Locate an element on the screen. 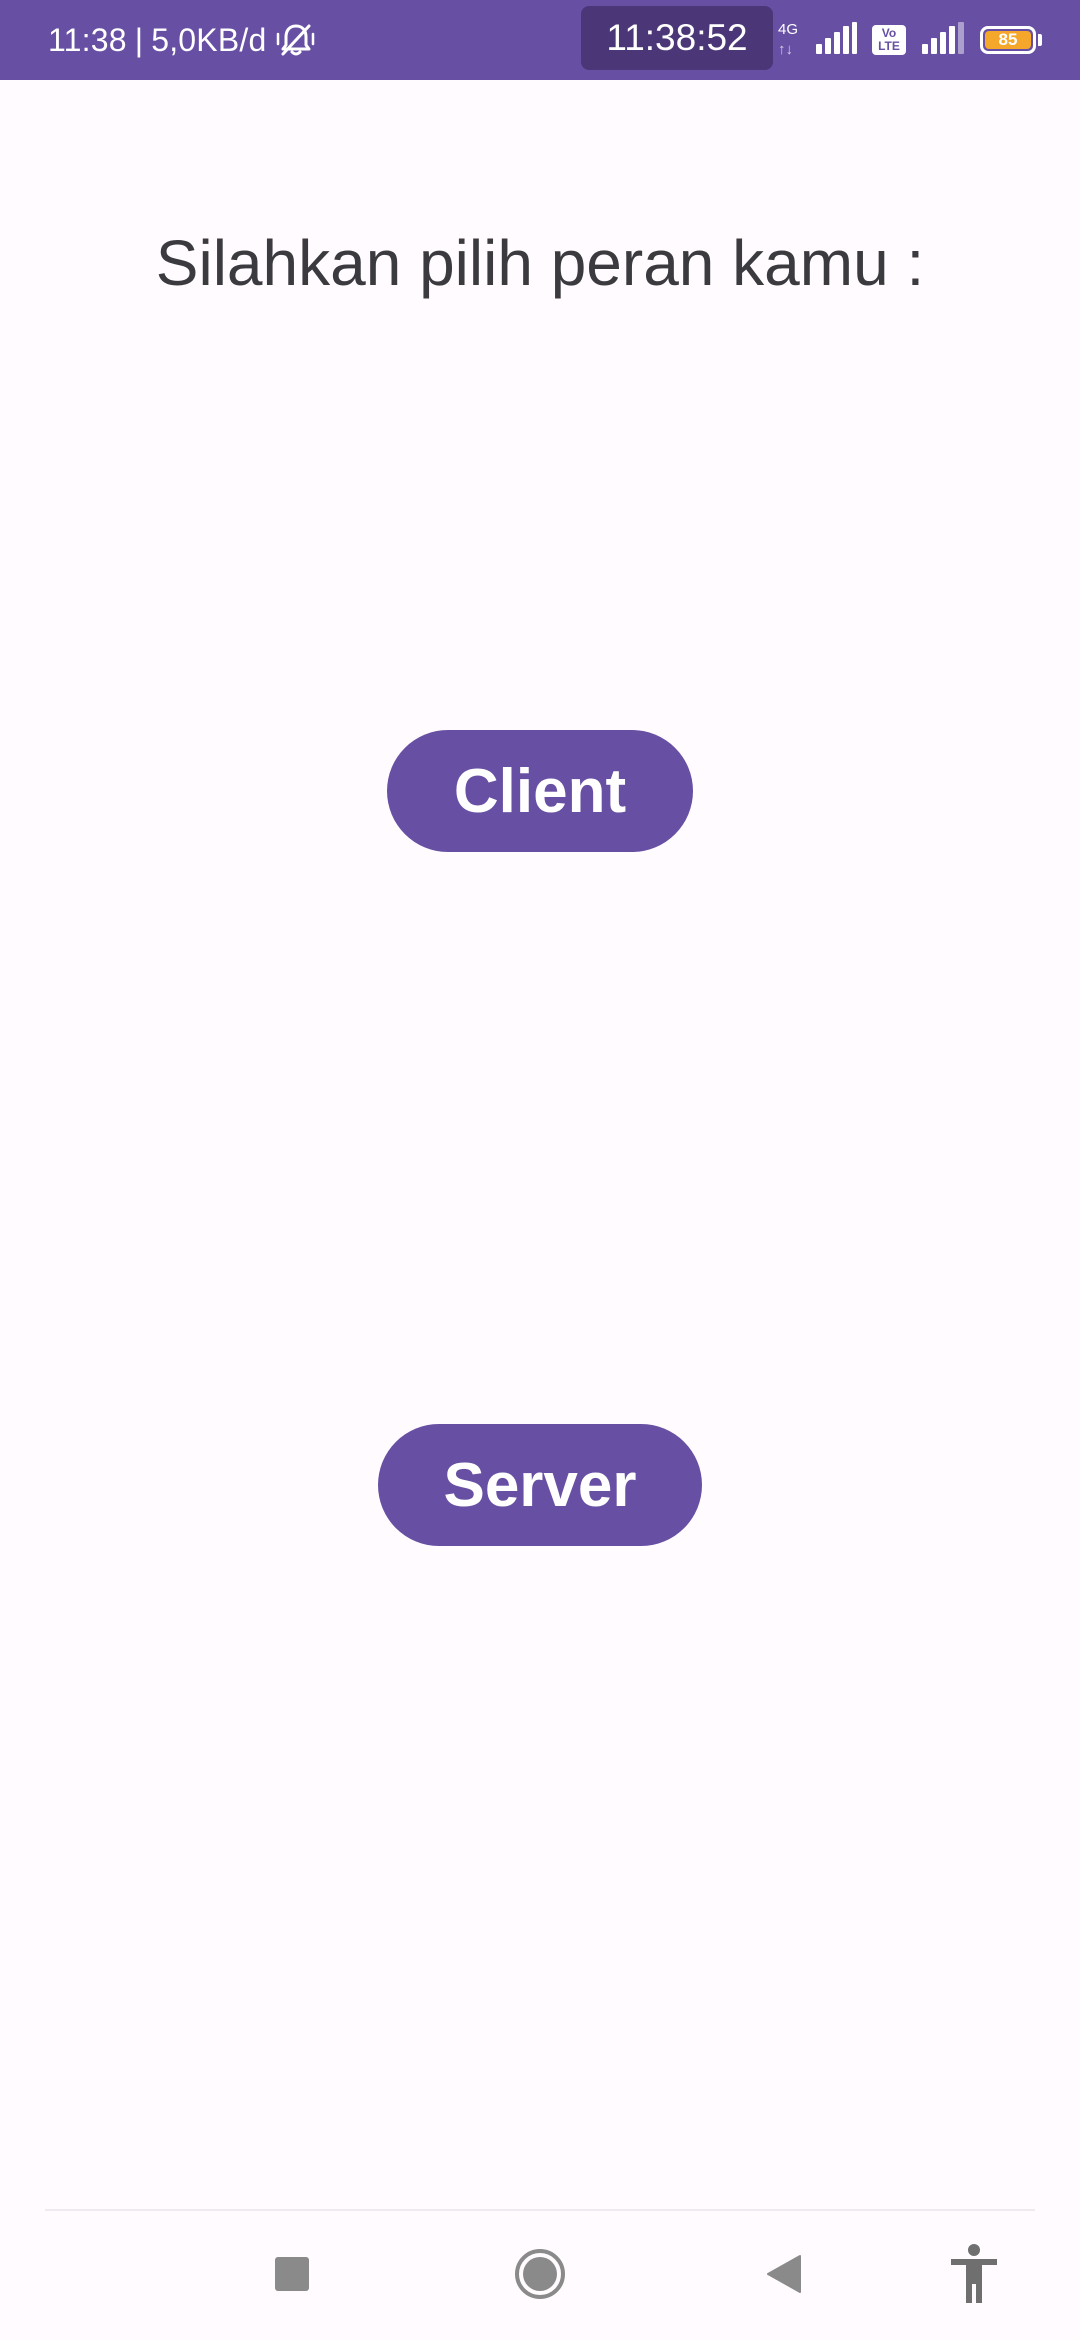 Image resolution: width=1080 pixels, height=2340 pixels. battery-level: 85 is located at coordinates (1008, 39).